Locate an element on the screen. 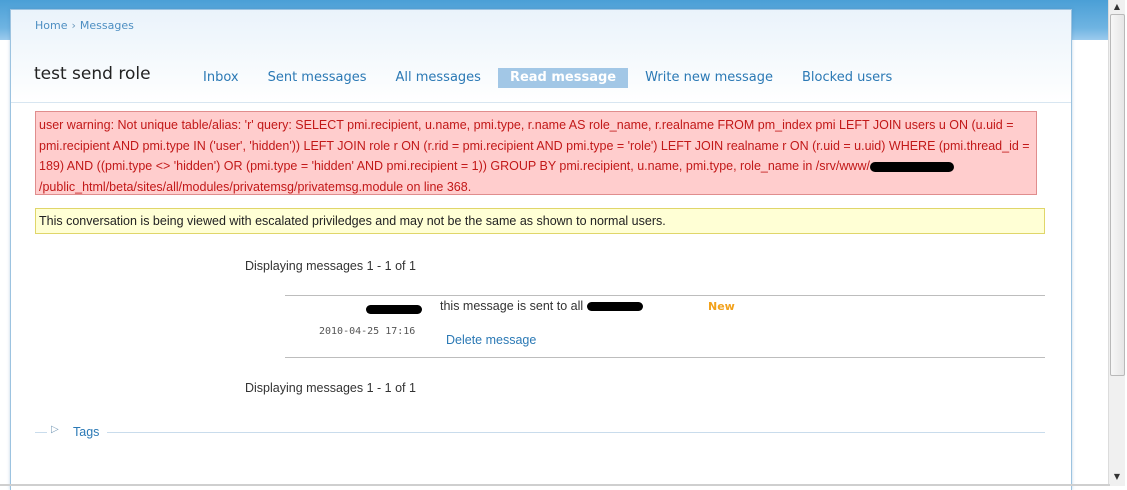 The width and height of the screenshot is (1127, 490). tab-write-new-message: Write new message is located at coordinates (709, 78).